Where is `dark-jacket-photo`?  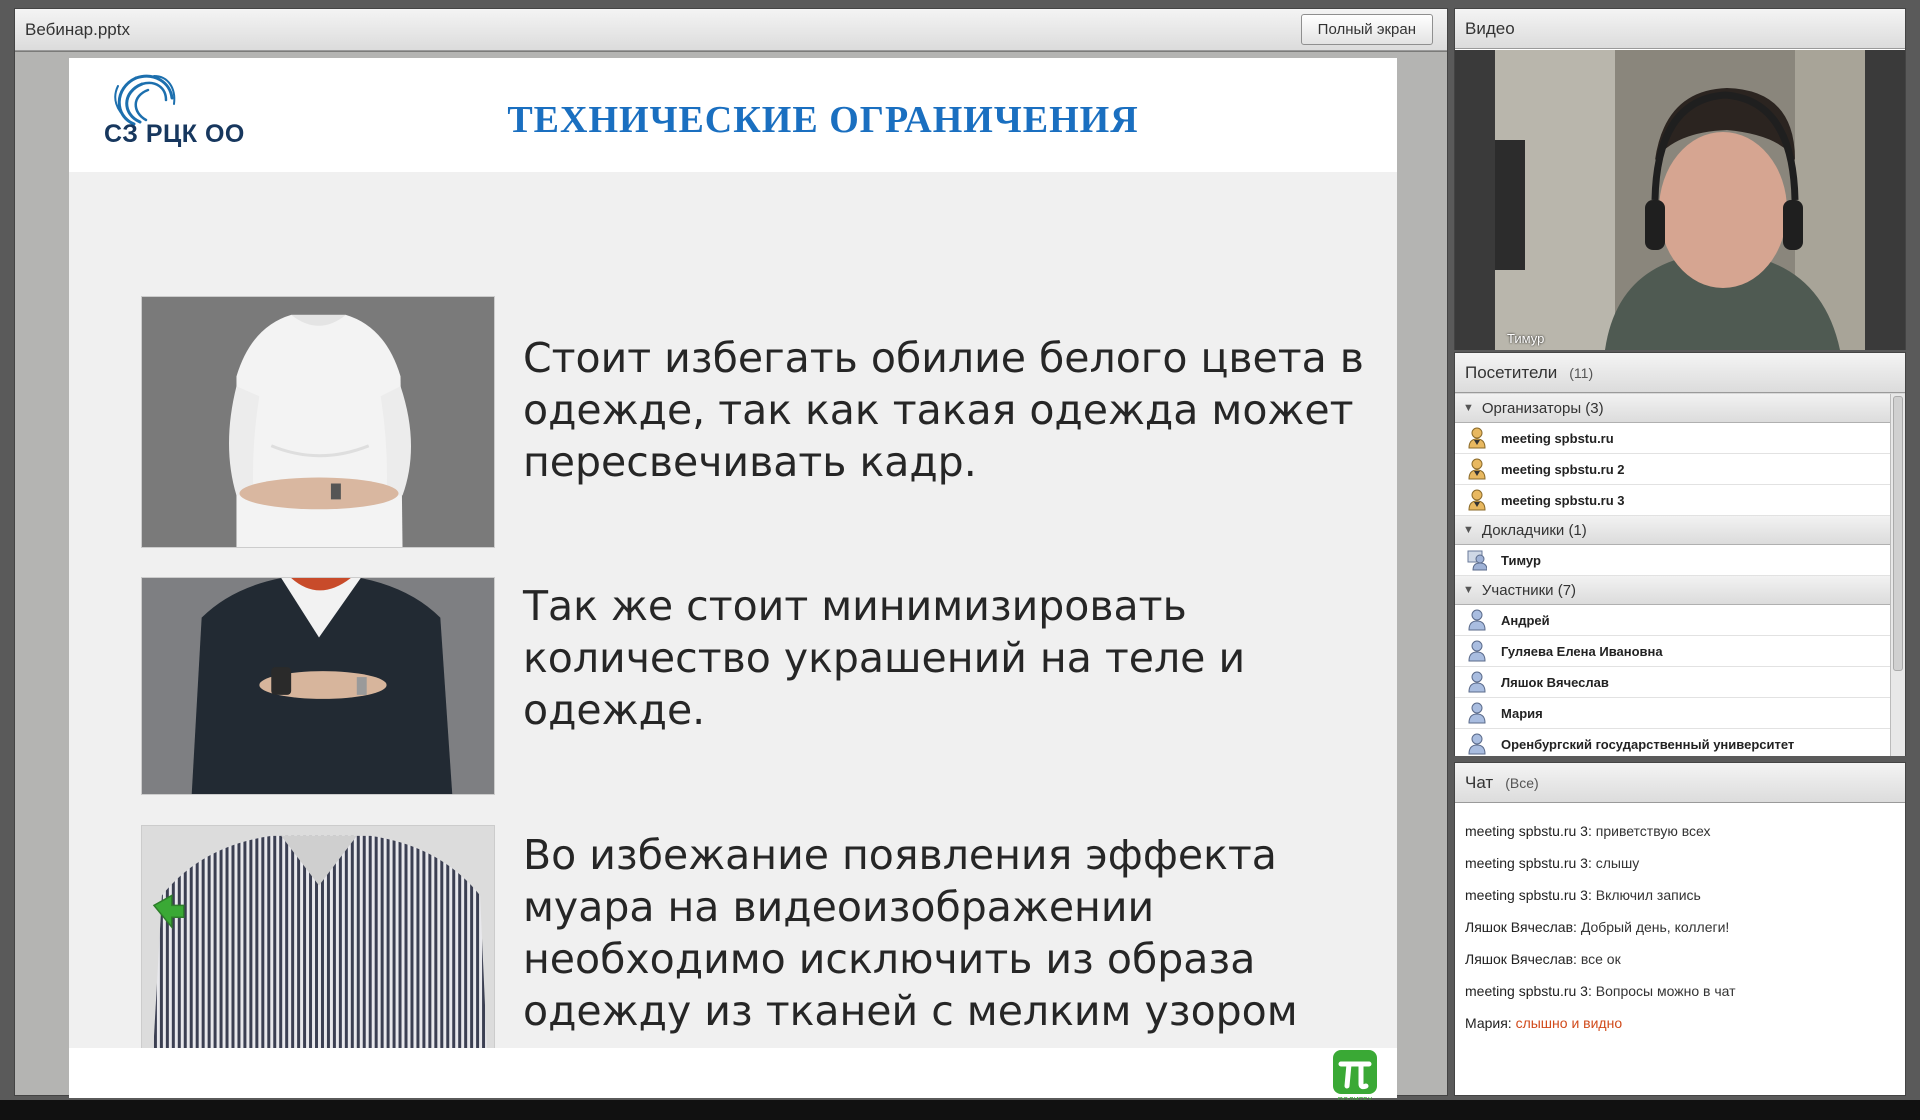 dark-jacket-photo is located at coordinates (318, 686).